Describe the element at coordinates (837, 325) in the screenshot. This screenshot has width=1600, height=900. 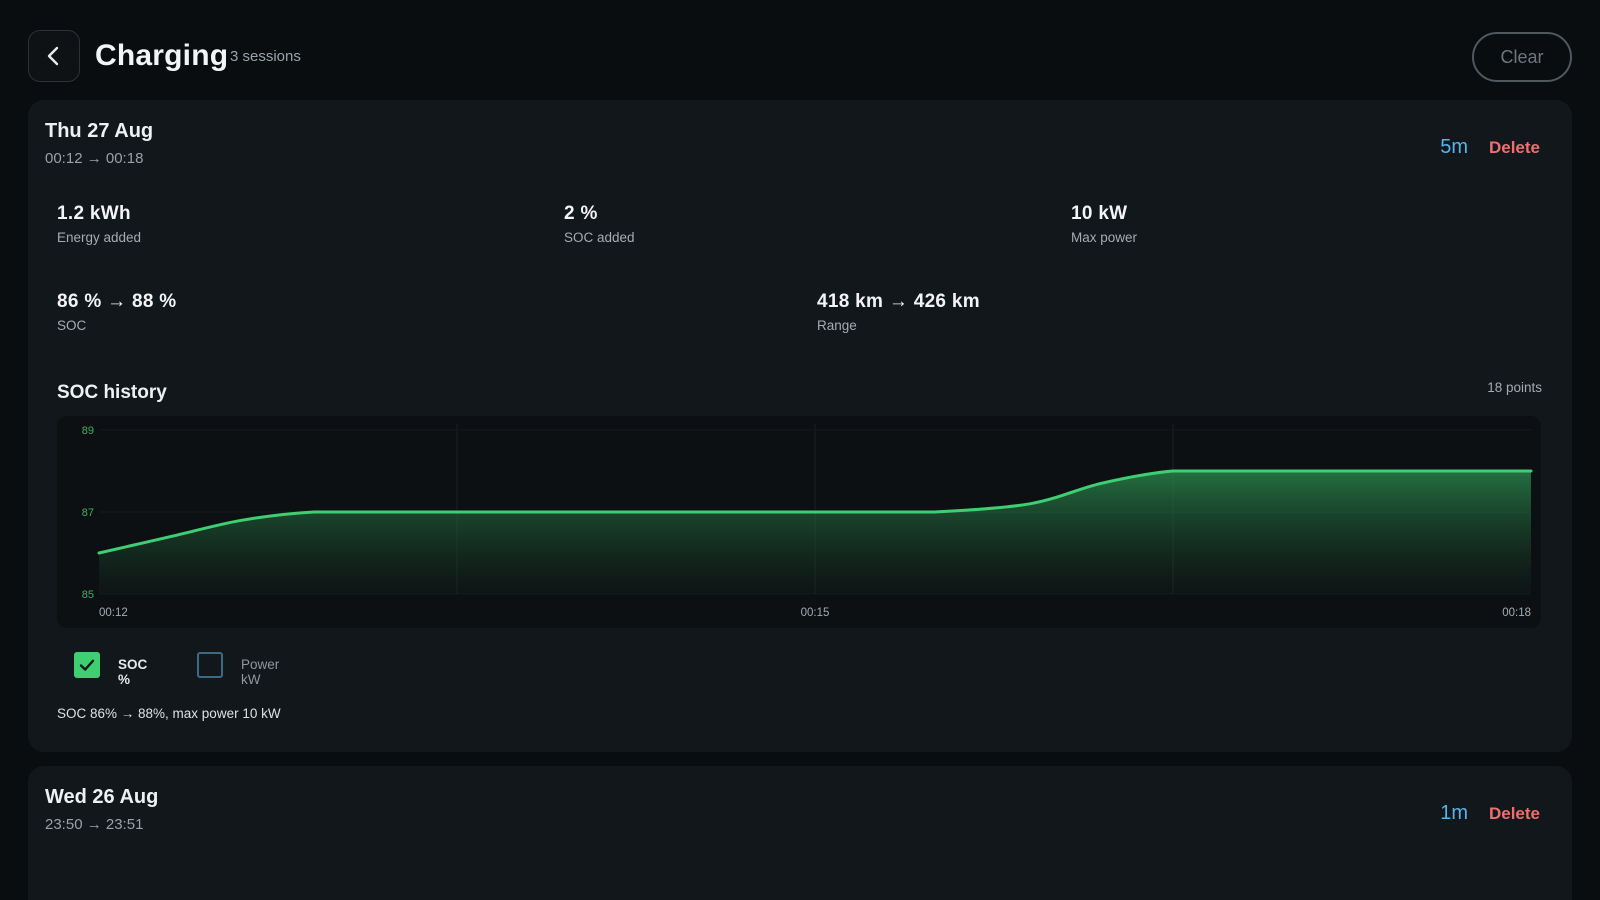
I see `stat-label: Range` at that location.